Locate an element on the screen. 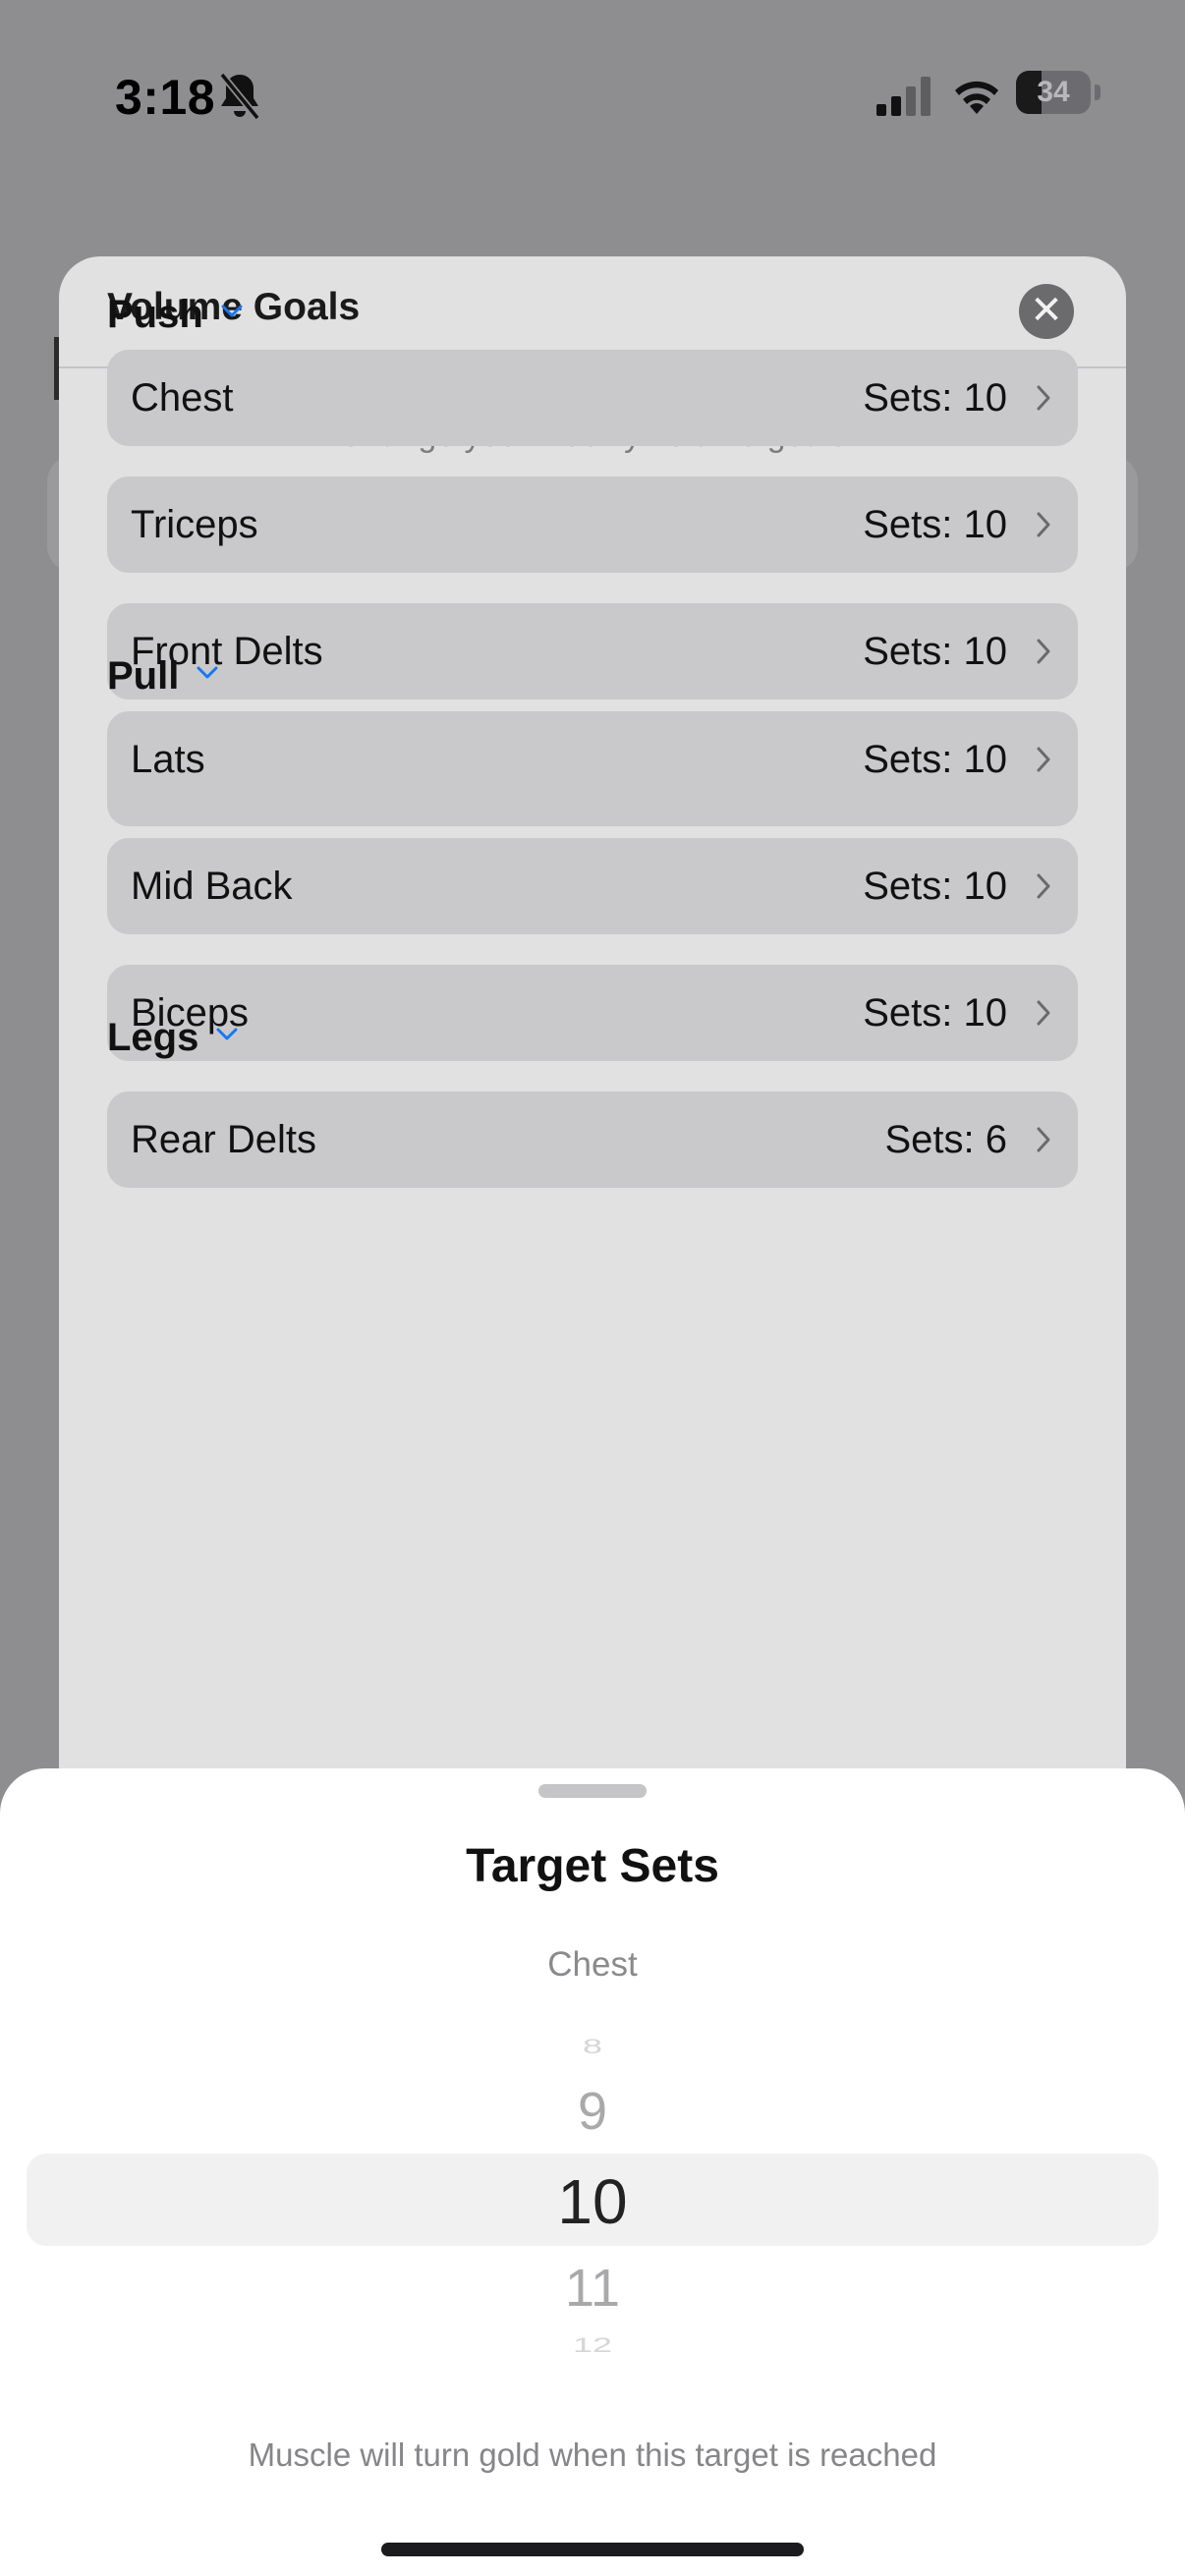  muscle-row-chest: Chest Sets: 10 is located at coordinates (592, 398).